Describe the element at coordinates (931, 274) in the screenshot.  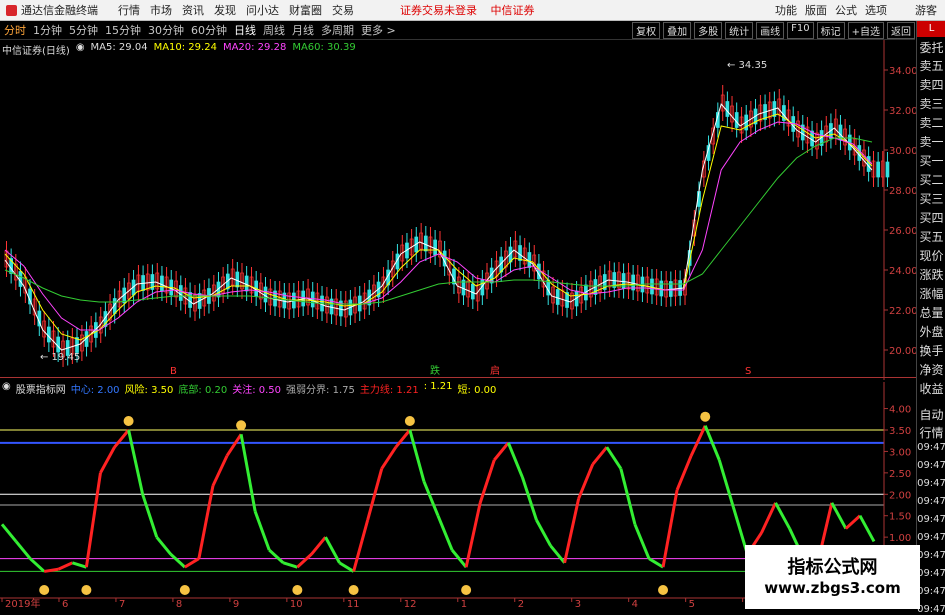
I see `panel-item-12: 涨跌` at that location.